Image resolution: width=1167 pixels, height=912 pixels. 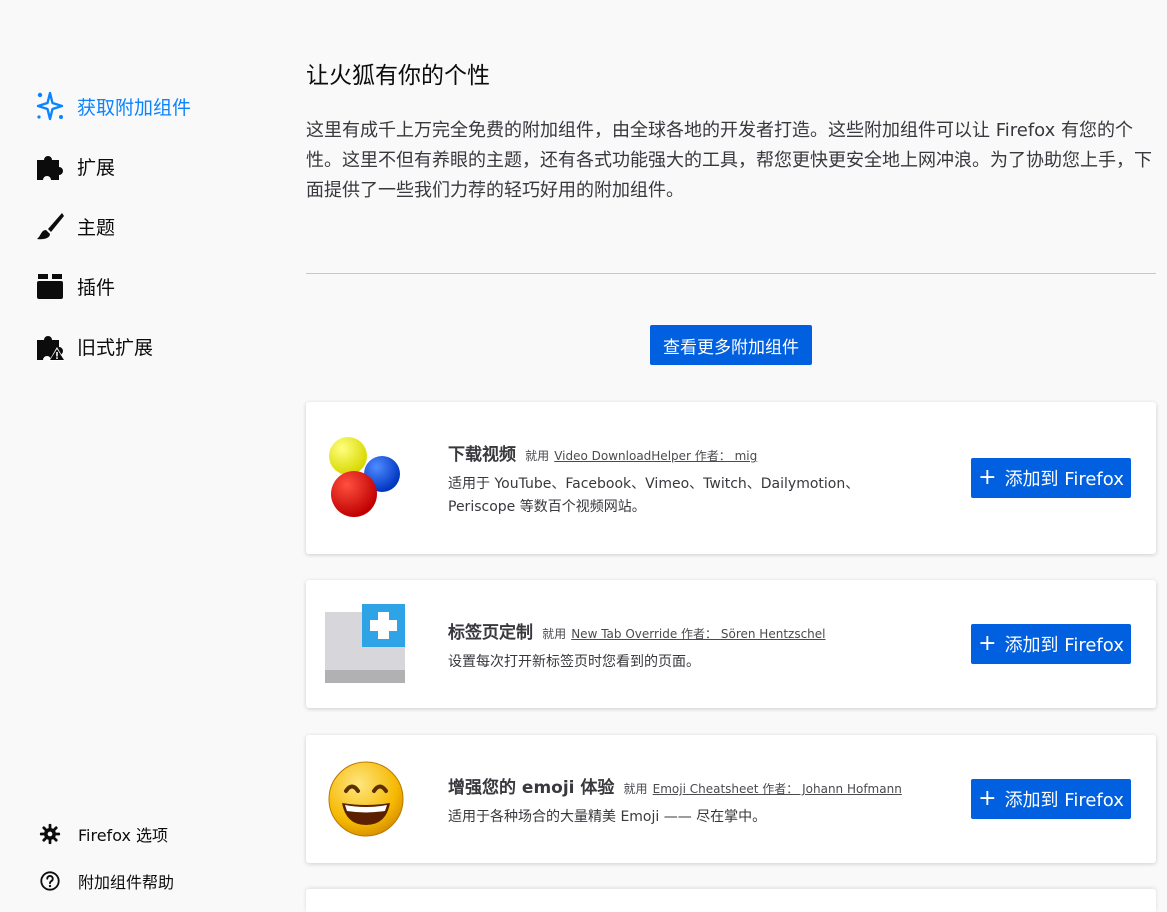 I want to click on help-icon, so click(x=50, y=881).